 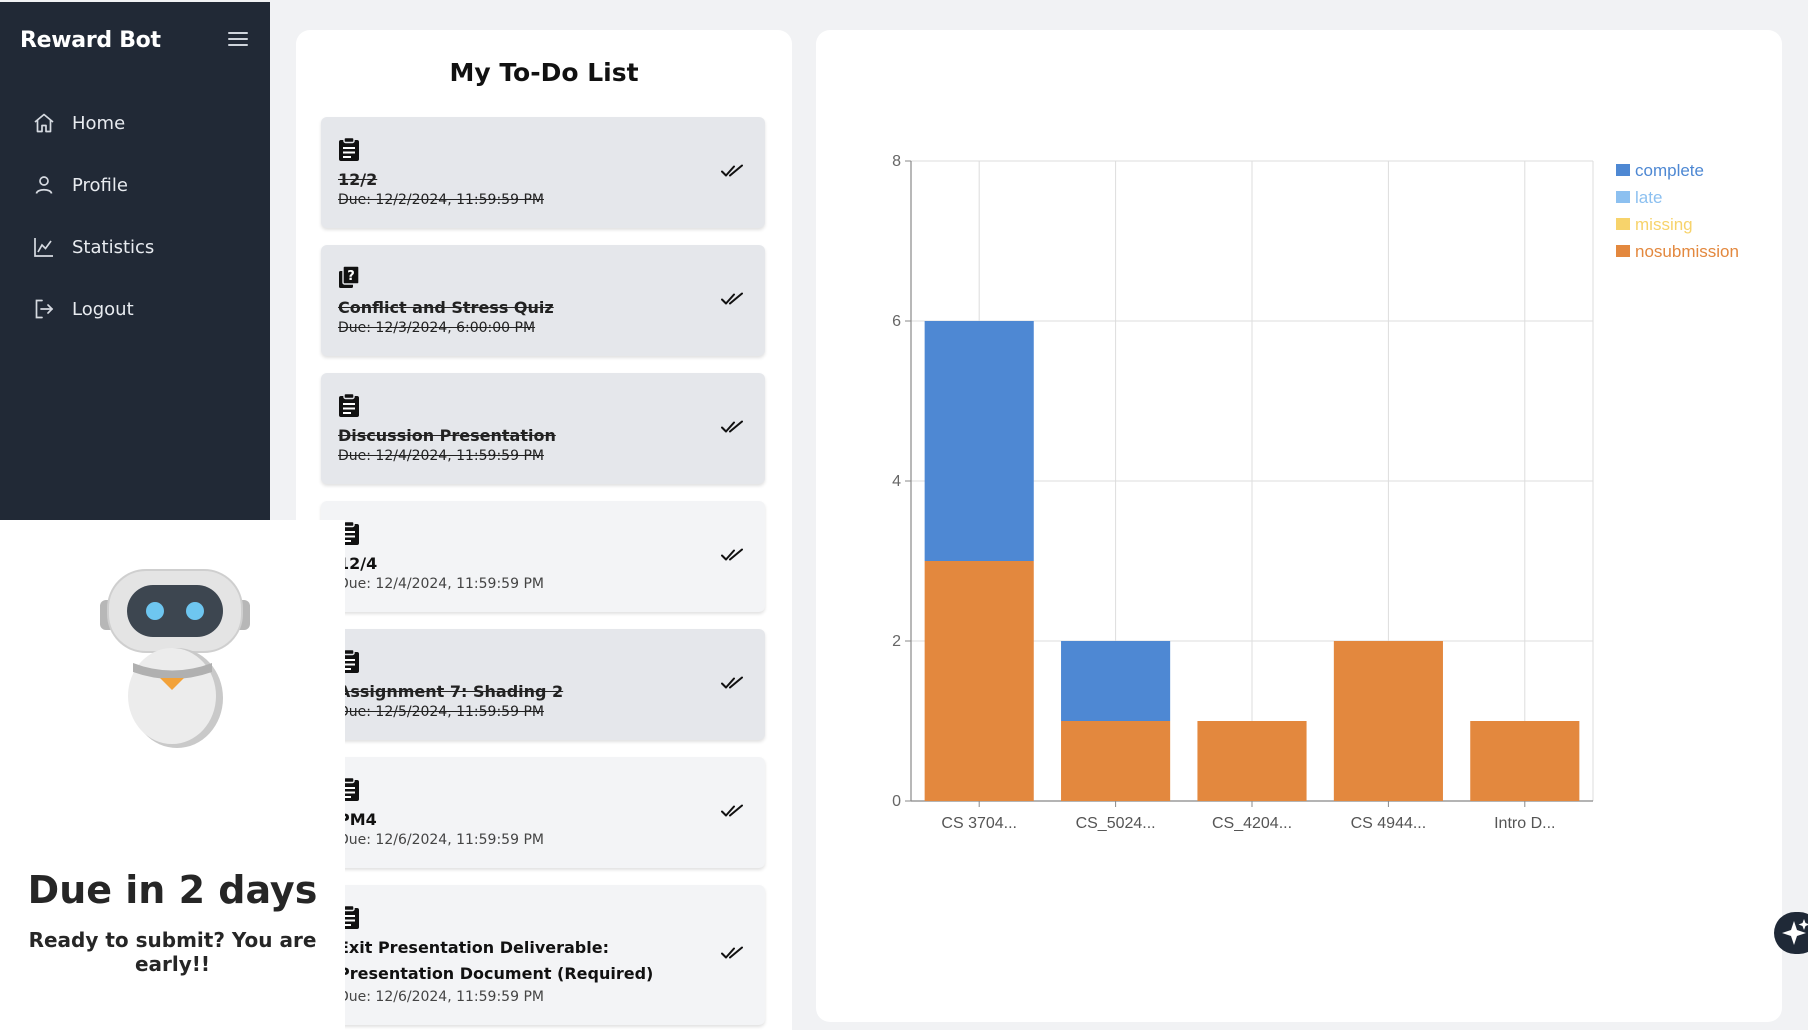 What do you see at coordinates (544, 72) in the screenshot?
I see `todo-title: My To-Do List` at bounding box center [544, 72].